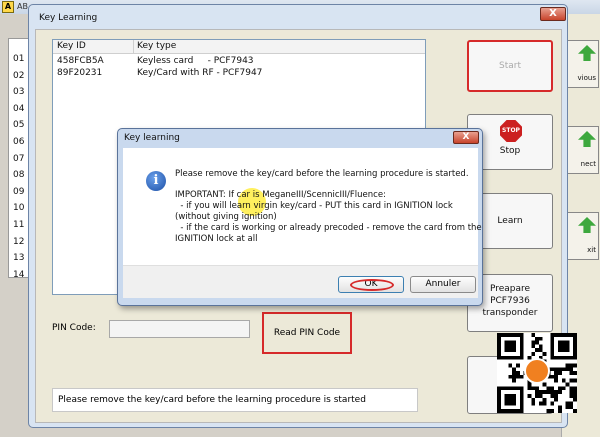 The height and width of the screenshot is (437, 600). I want to click on column-header-key-type: Key type, so click(156, 46).